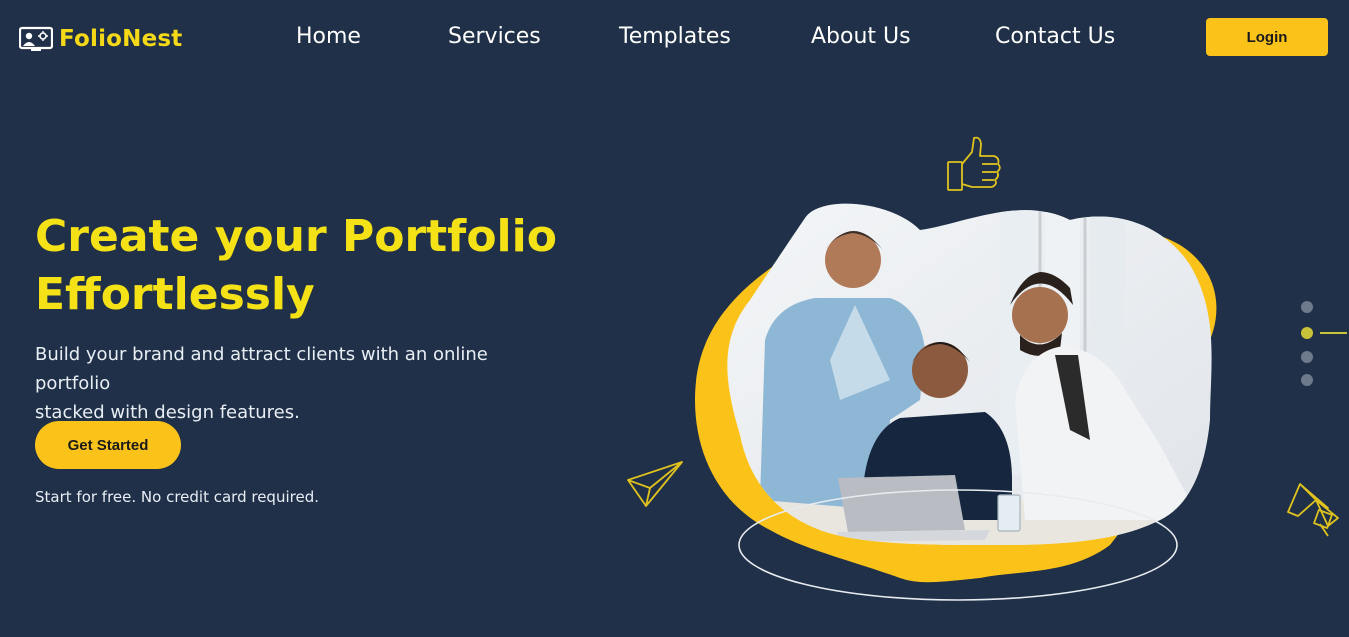  I want to click on nav-templates: Templates, so click(675, 36).